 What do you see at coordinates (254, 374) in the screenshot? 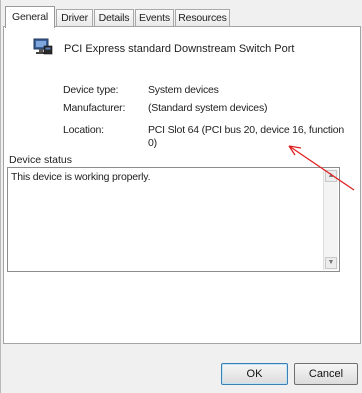
I see `ok-button: OK` at bounding box center [254, 374].